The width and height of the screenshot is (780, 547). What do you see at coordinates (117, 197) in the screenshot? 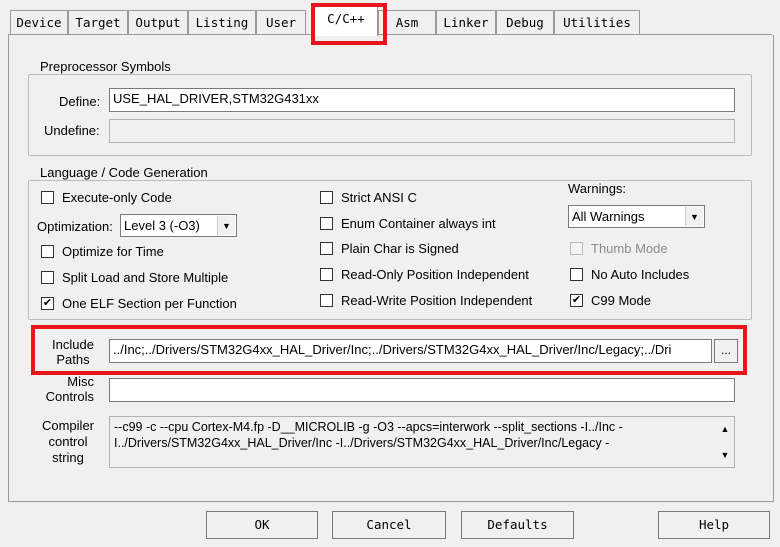
I see `execute-only-label: Execute-only Code` at bounding box center [117, 197].